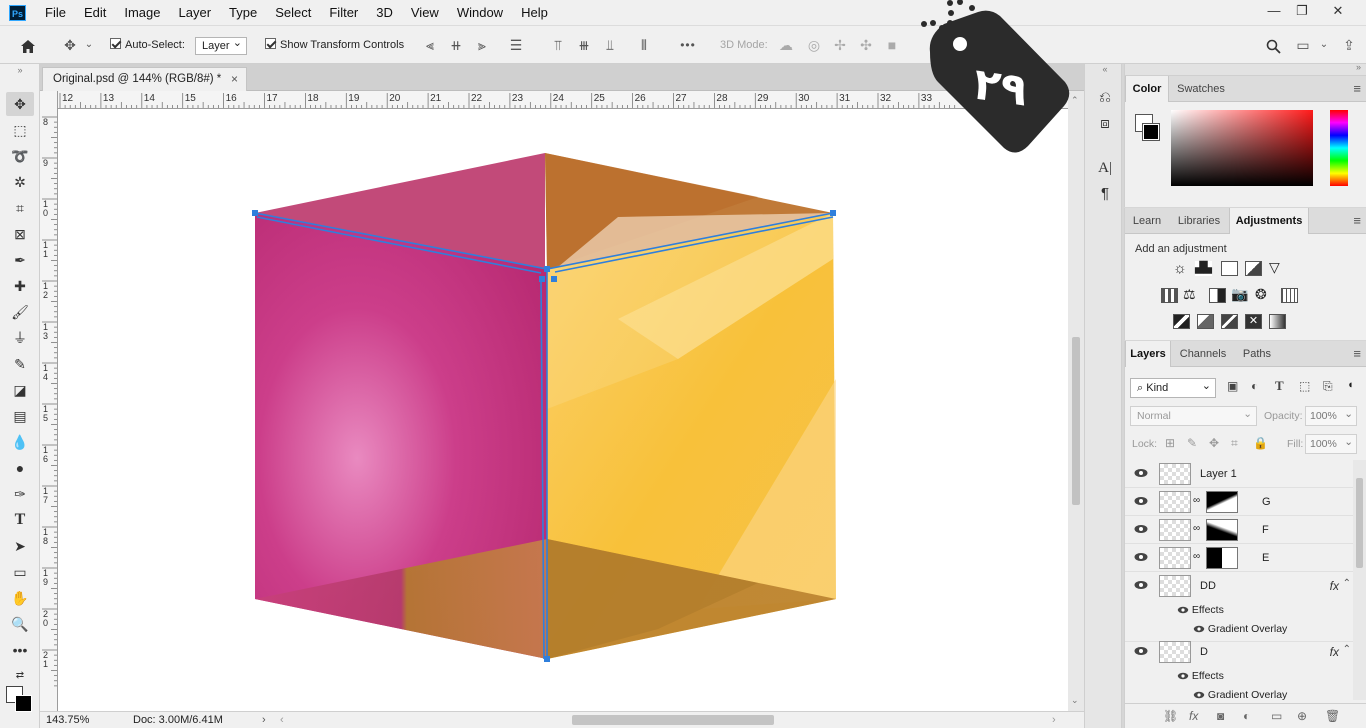 The height and width of the screenshot is (728, 1366). Describe the element at coordinates (1261, 294) in the screenshot. I see `channel-mixer-icon: ❂` at that location.